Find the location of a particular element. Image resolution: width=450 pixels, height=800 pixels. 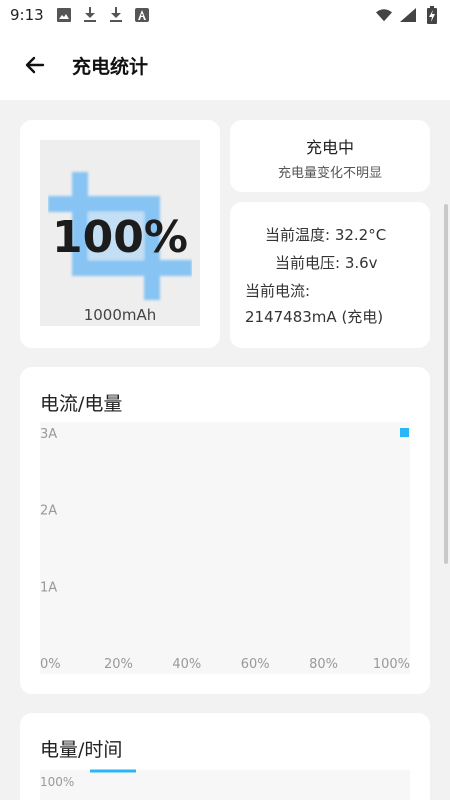

app-bar: 充电统计 is located at coordinates (225, 65).